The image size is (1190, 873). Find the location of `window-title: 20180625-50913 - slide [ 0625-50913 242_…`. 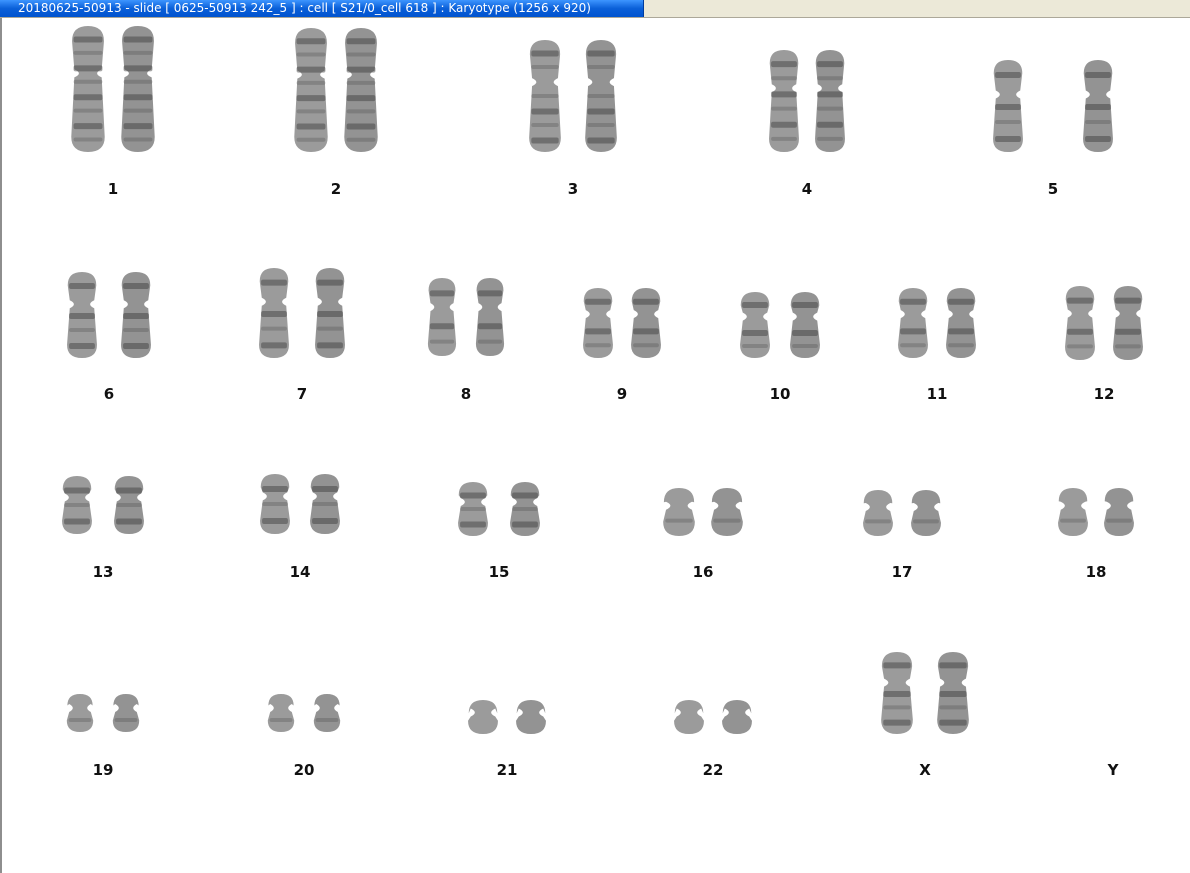

window-title: 20180625-50913 - slide [ 0625-50913 242_… is located at coordinates (322, 8).